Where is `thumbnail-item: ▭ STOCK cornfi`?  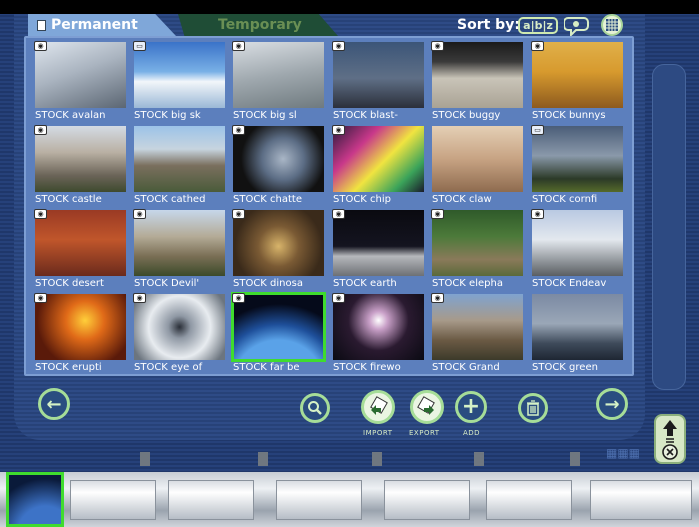 thumbnail-item: ▭ STOCK cornfi is located at coordinates (577, 165).